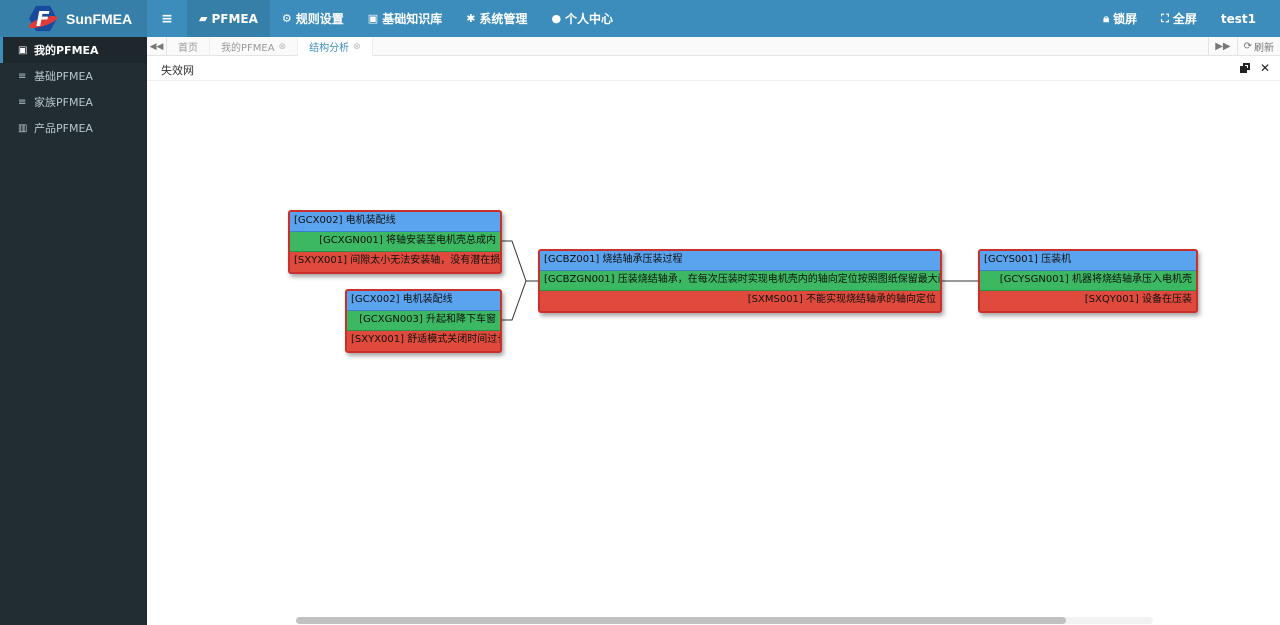 The height and width of the screenshot is (625, 1280). I want to click on nav-item-label: 个人中心, so click(589, 19).